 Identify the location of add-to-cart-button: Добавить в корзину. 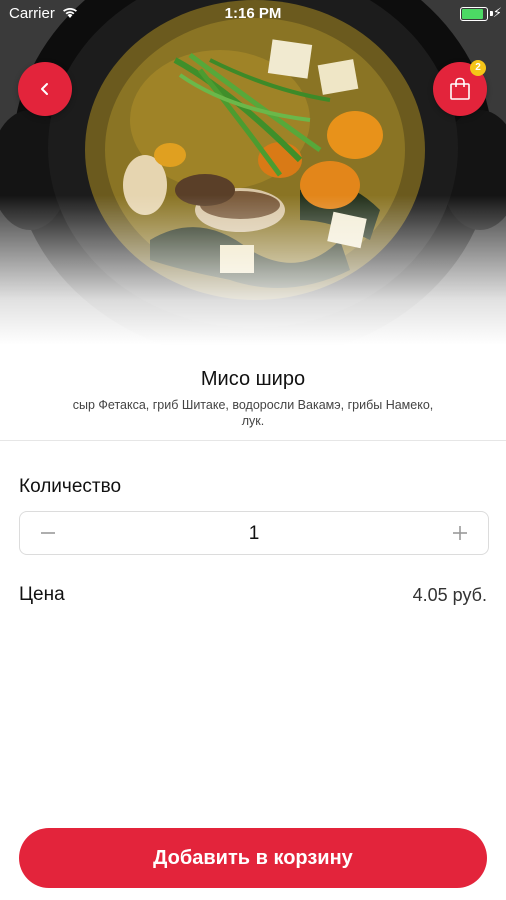
(253, 858).